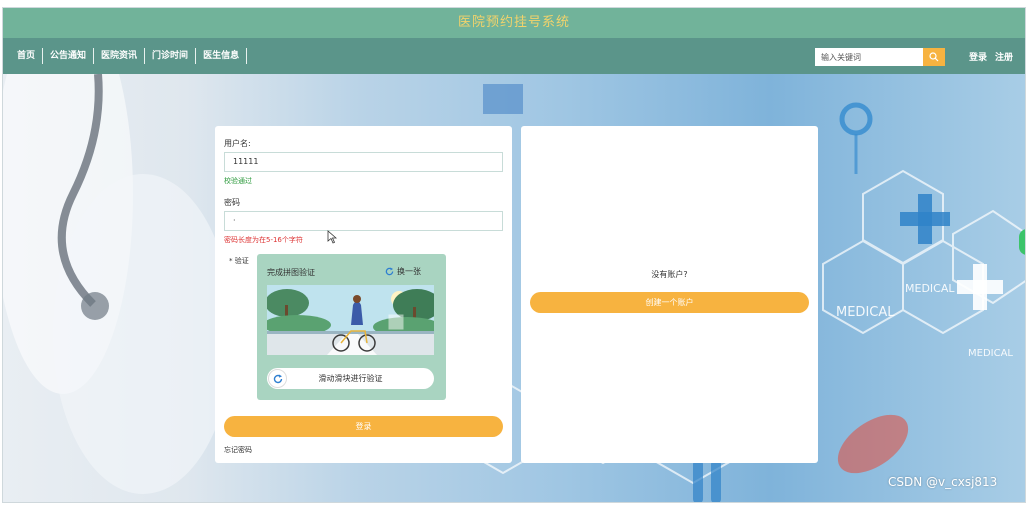 This screenshot has width=1029, height=505. What do you see at coordinates (222, 56) in the screenshot?
I see `nav-item-doctors: 医生信息` at bounding box center [222, 56].